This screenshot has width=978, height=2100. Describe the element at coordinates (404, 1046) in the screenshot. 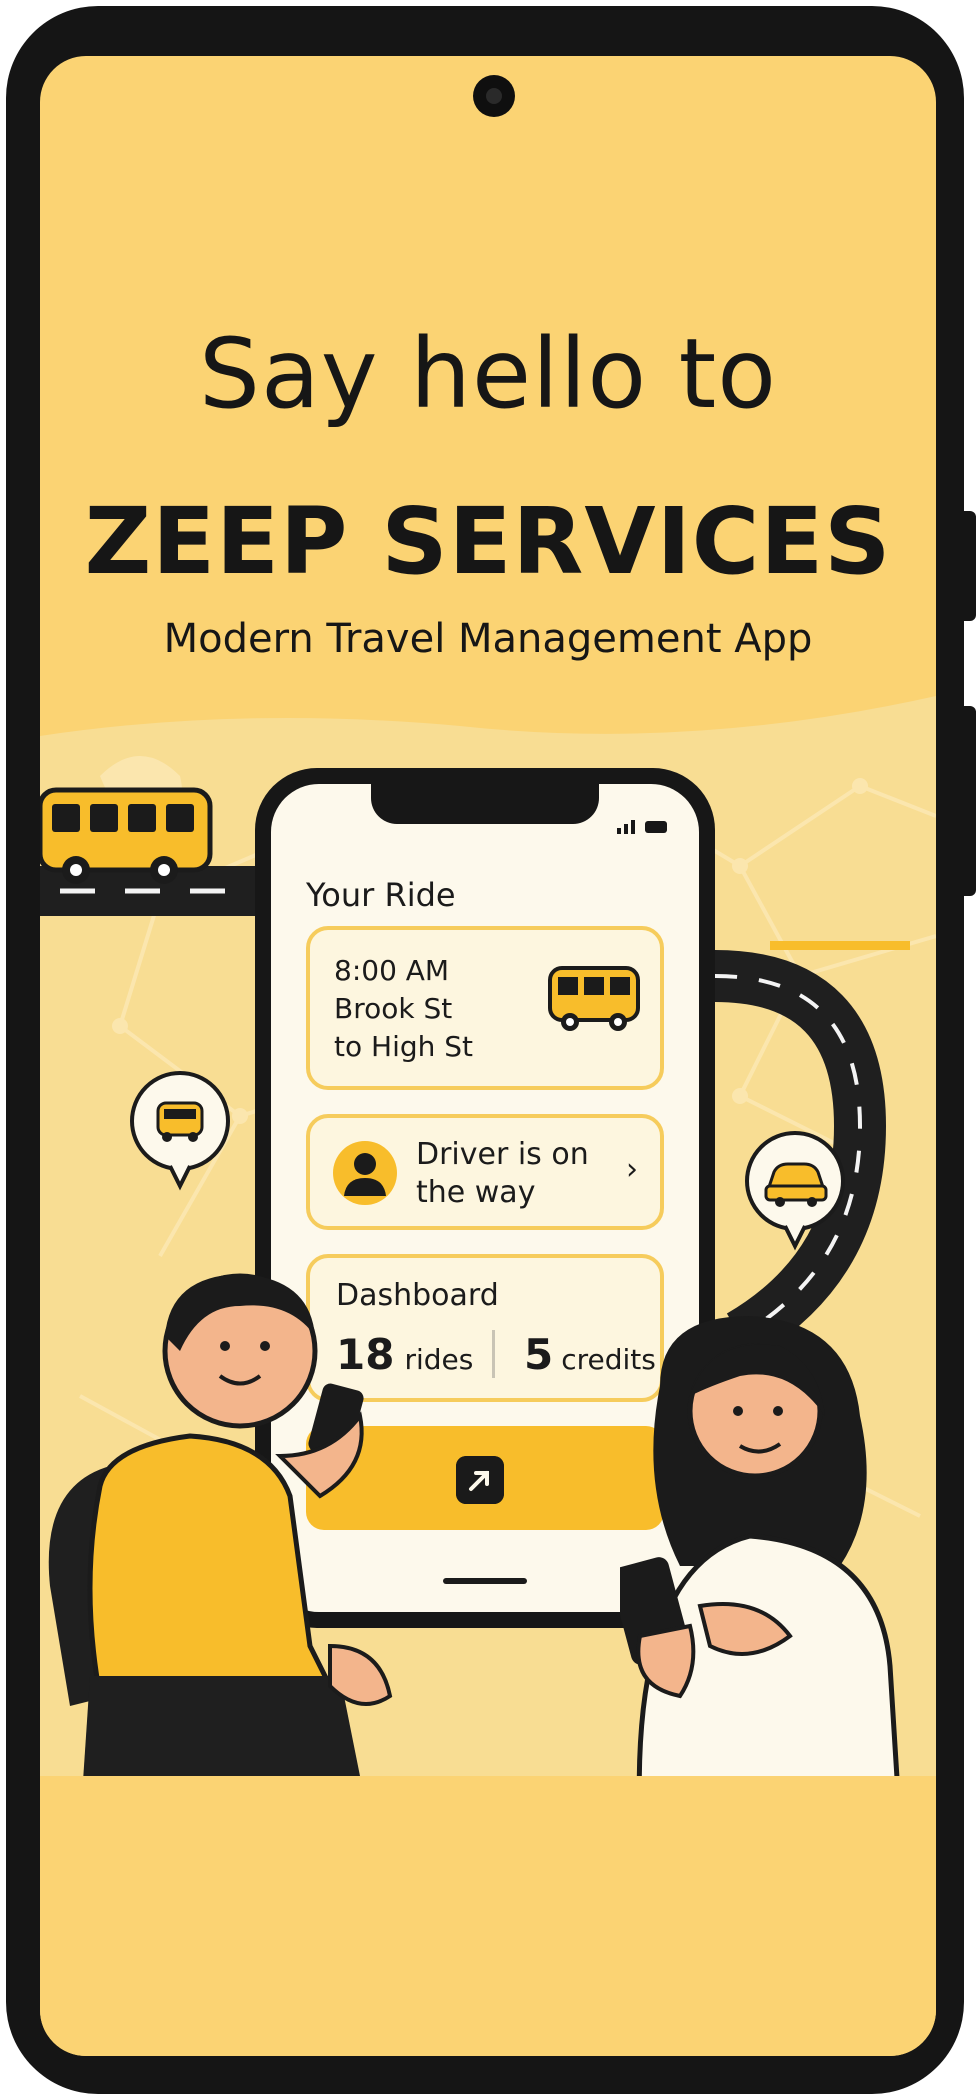

I see `ride-to: to High St` at that location.